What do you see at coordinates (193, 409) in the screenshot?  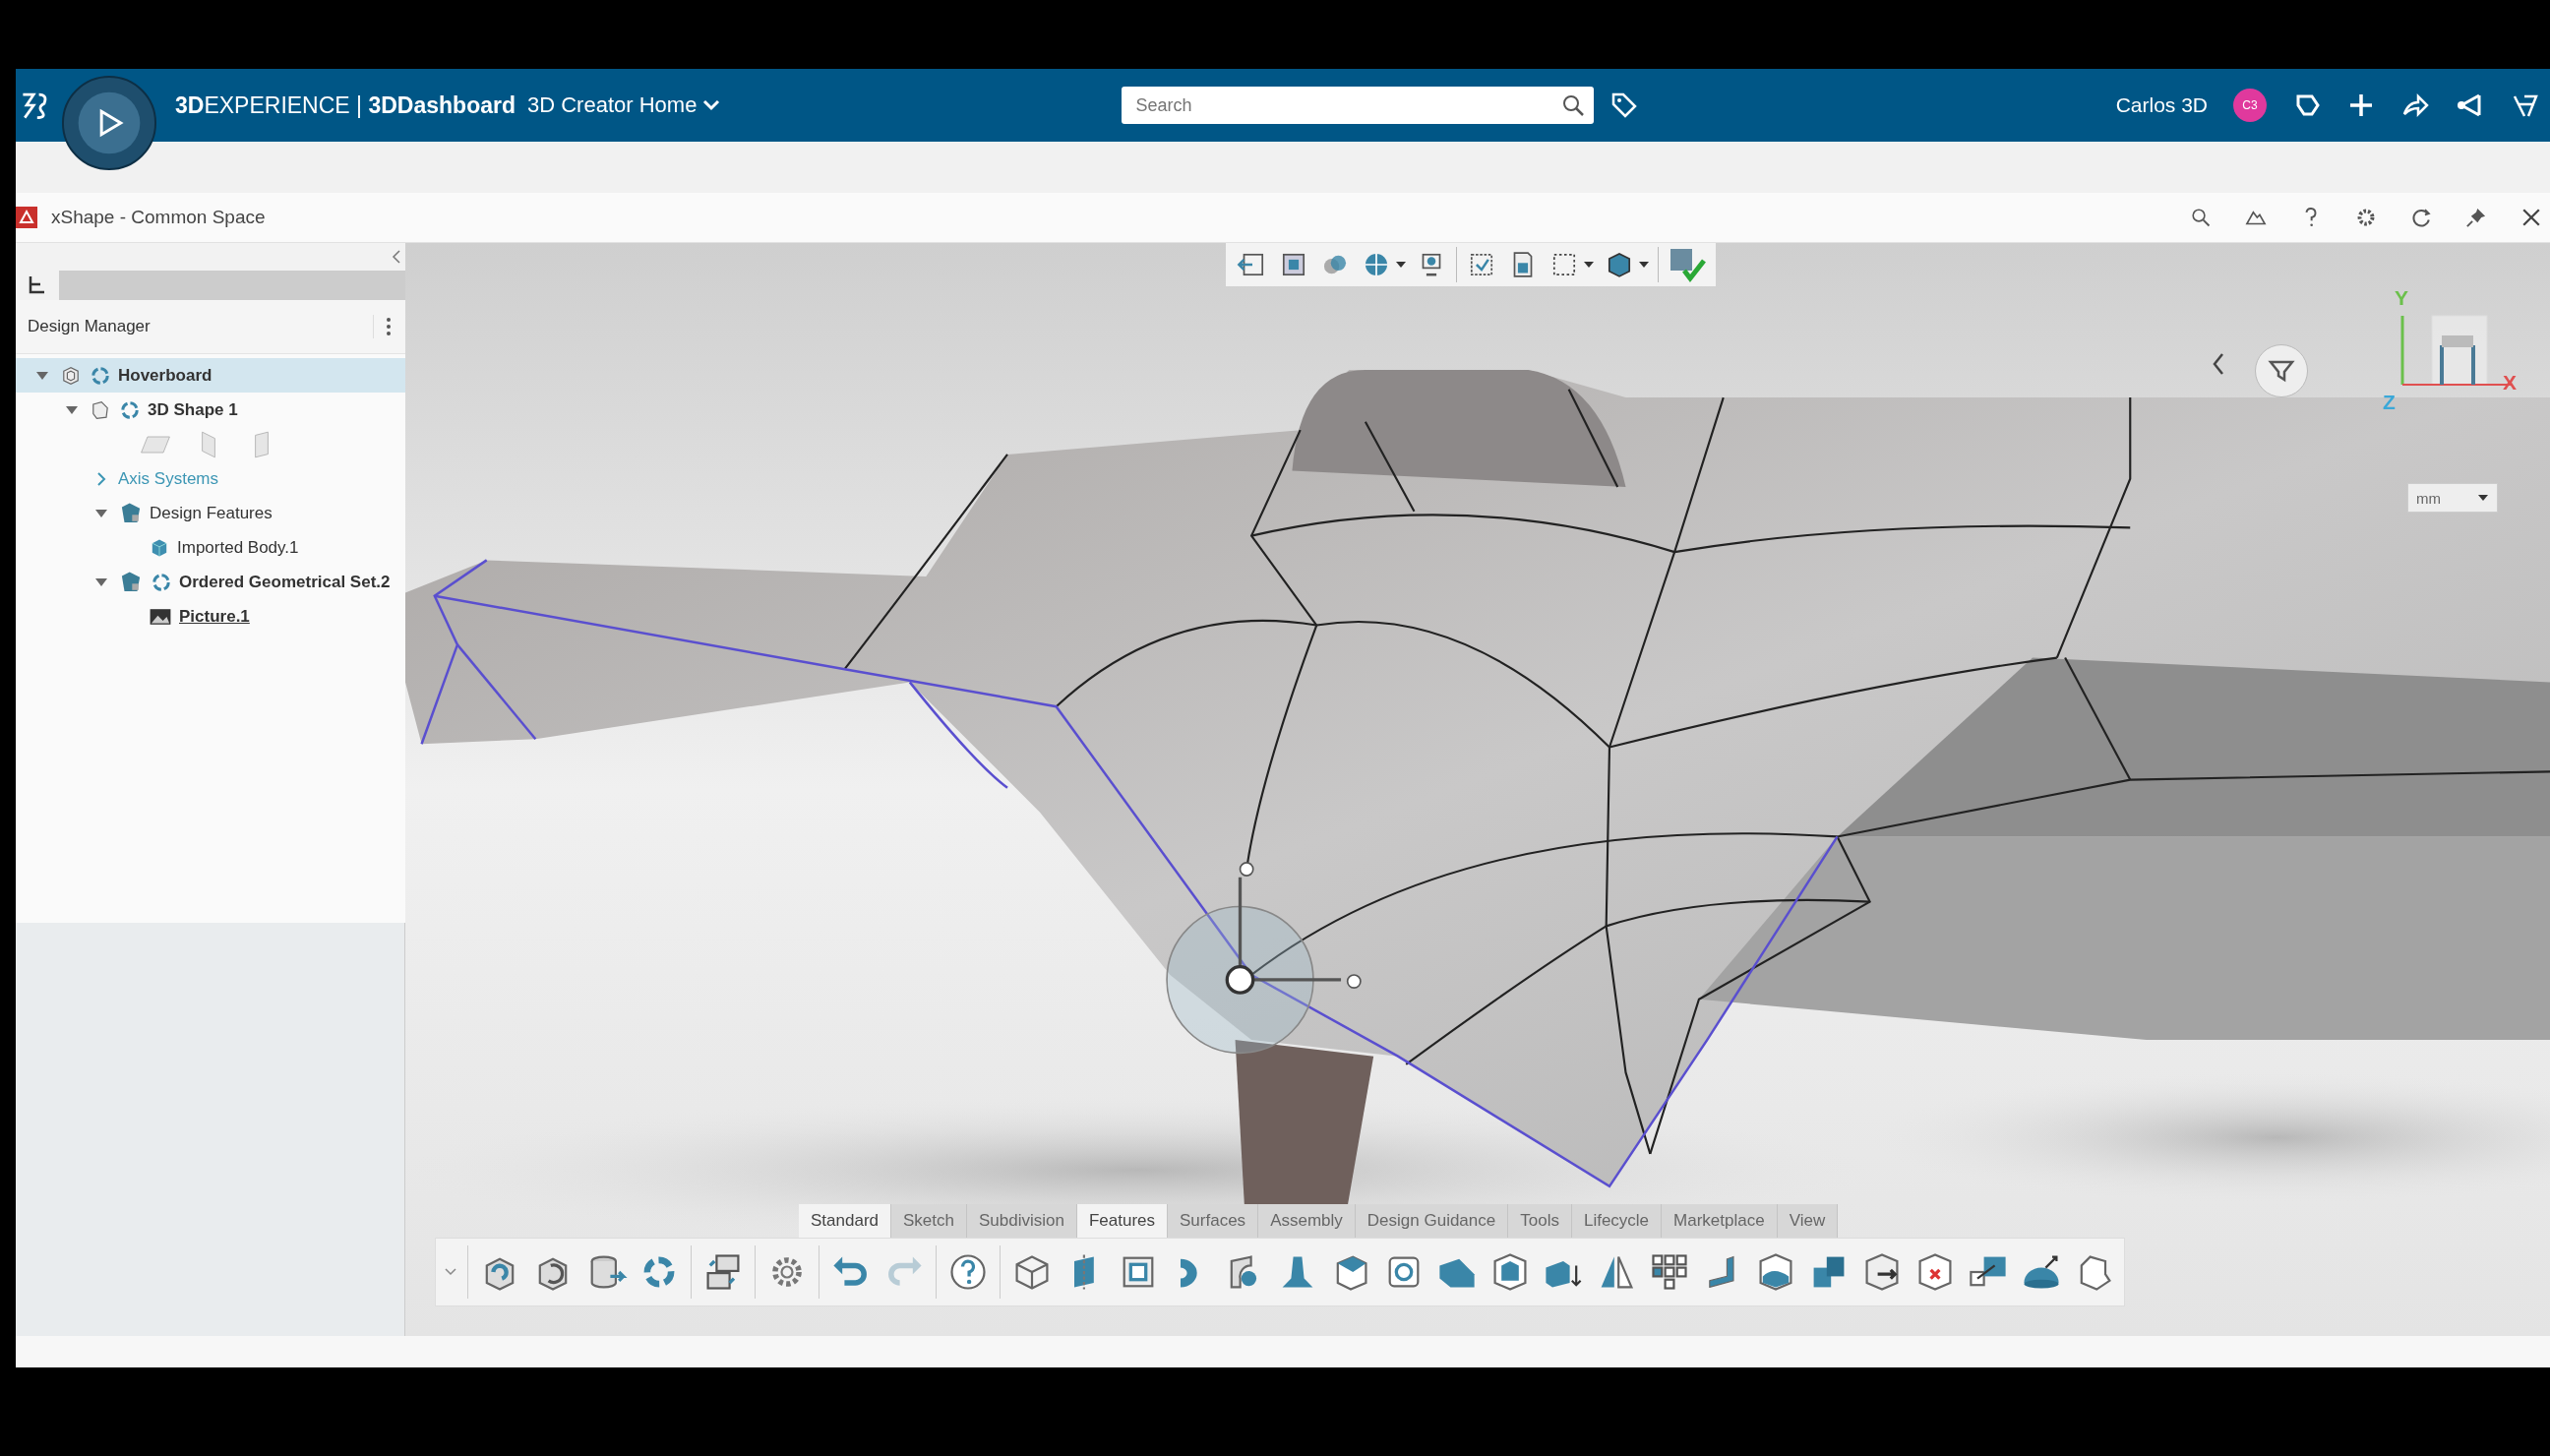 I see `tree-item: 3D Shape 1` at bounding box center [193, 409].